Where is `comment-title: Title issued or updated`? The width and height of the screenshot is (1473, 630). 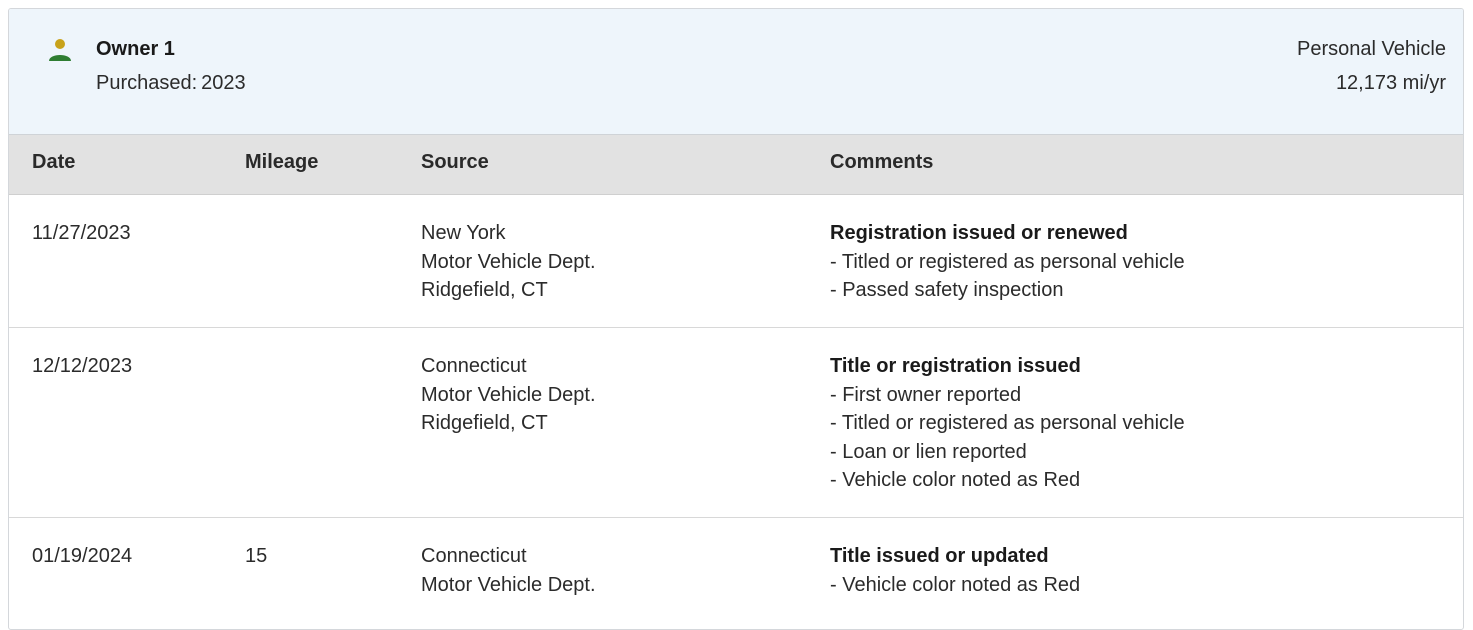
comment-title: Title issued or updated is located at coordinates (939, 556).